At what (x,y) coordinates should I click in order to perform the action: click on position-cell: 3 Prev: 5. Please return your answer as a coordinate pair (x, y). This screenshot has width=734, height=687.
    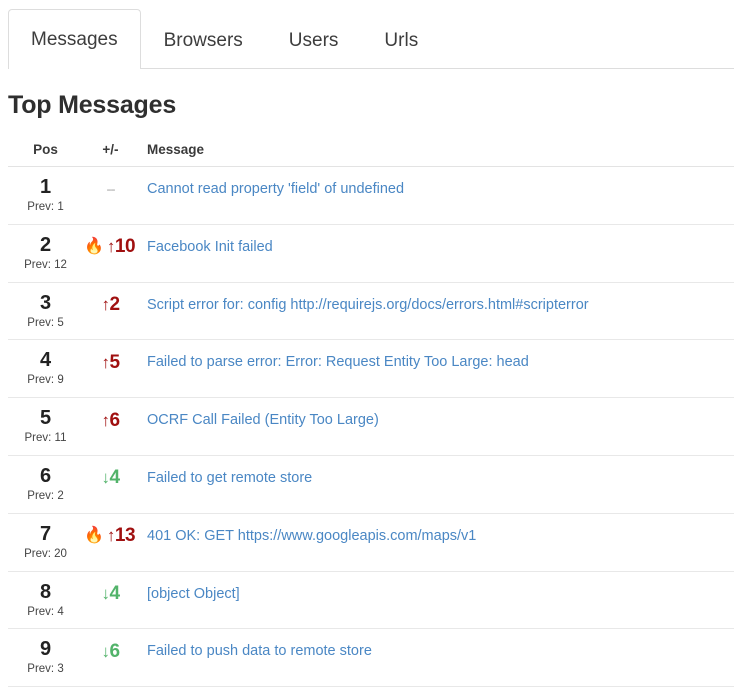
    Looking at the image, I should click on (45, 311).